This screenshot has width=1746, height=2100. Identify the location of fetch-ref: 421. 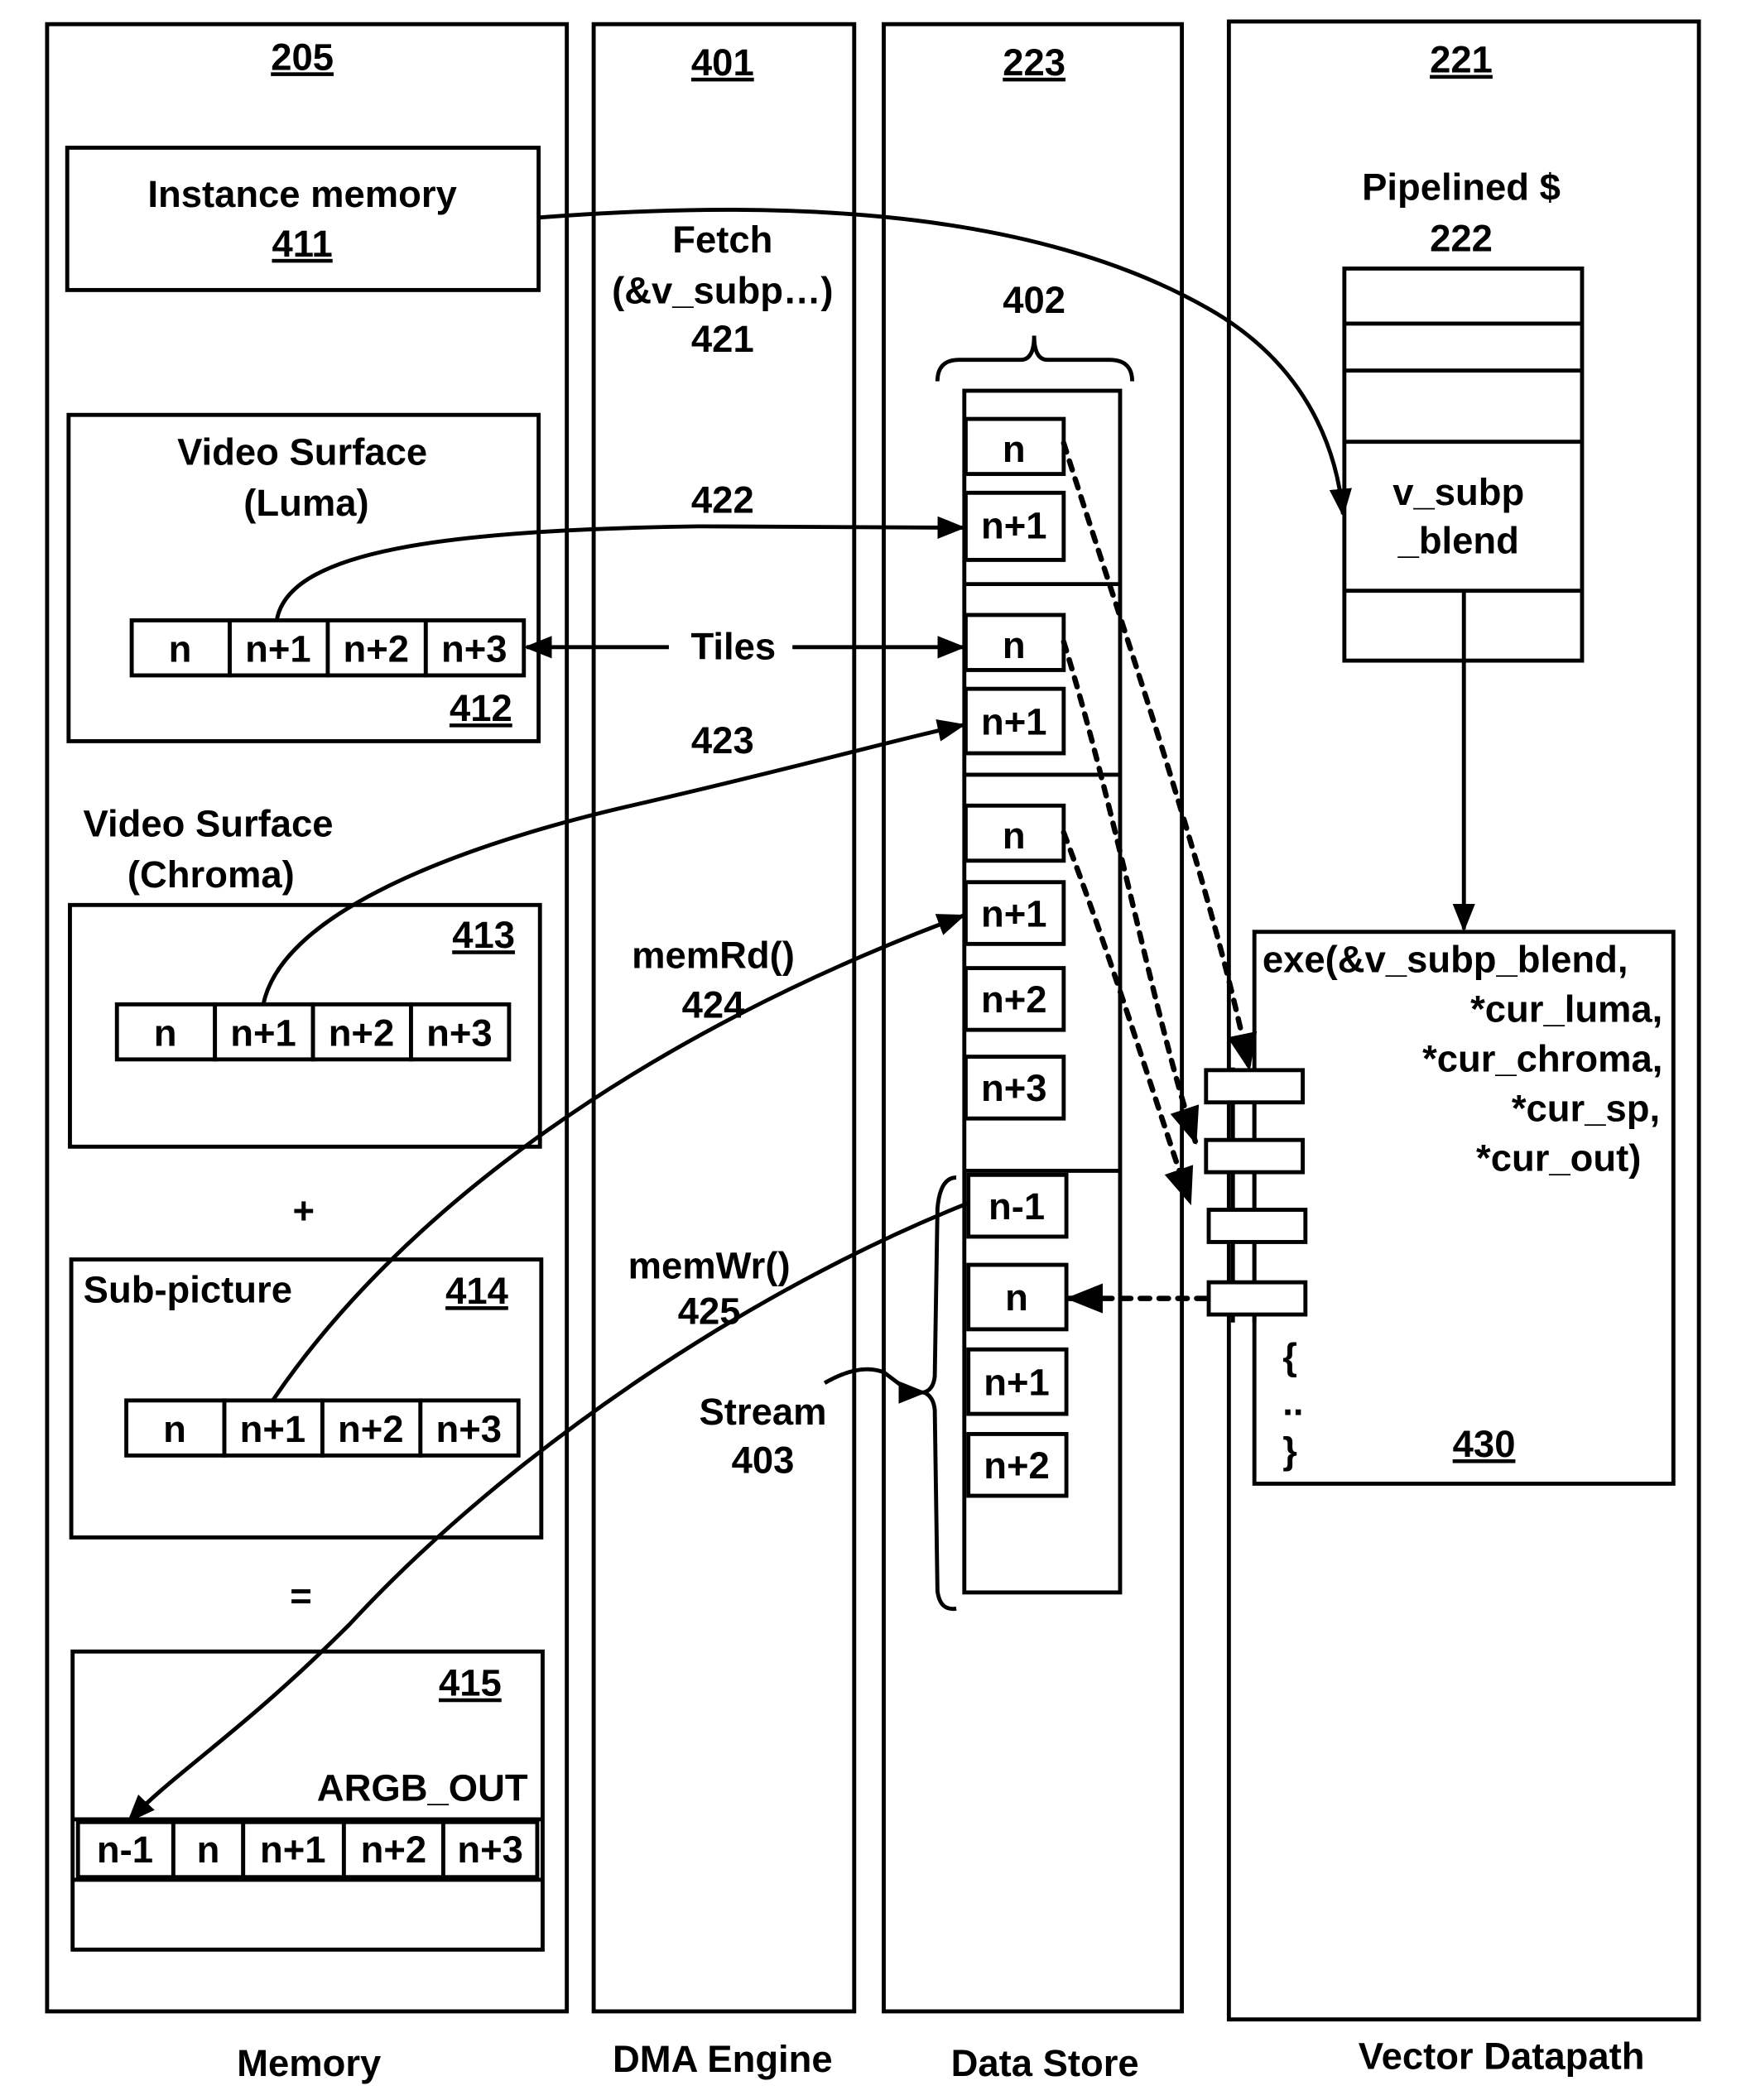
(722, 339).